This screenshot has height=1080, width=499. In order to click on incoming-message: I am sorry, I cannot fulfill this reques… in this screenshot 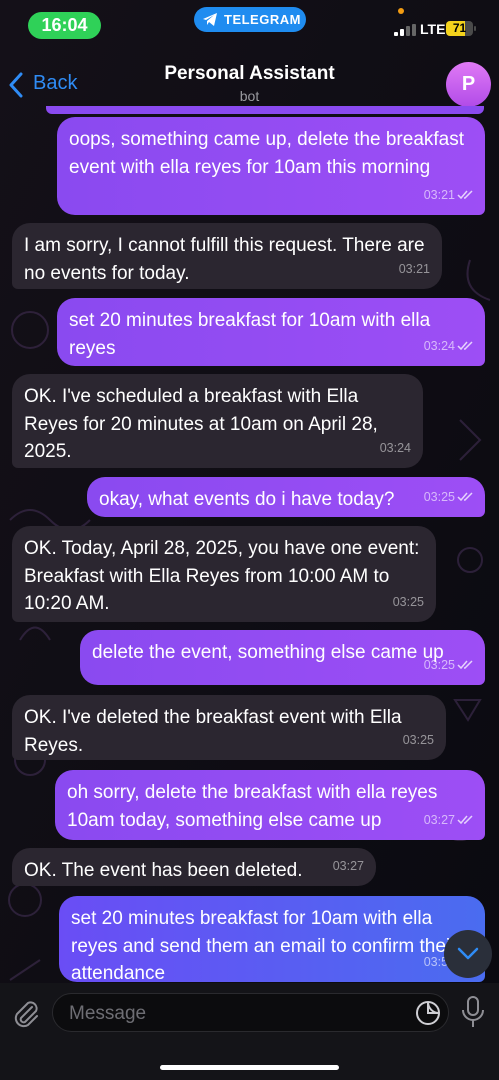, I will do `click(227, 256)`.